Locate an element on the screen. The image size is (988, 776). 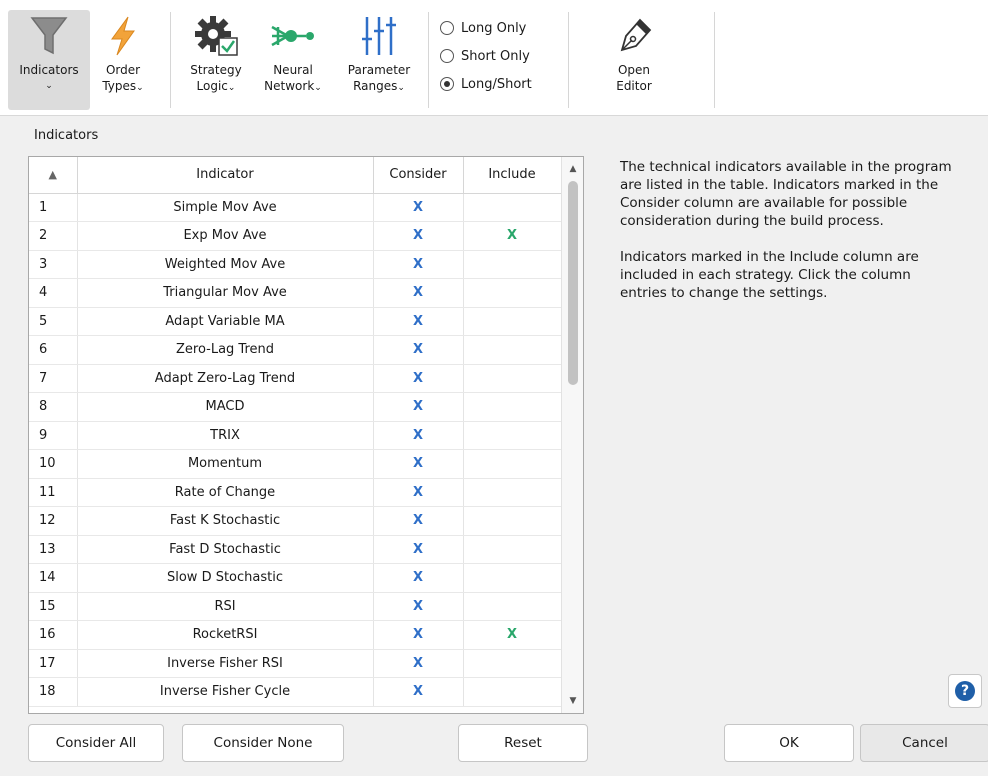
vertical-scrollbar: ▲ ▼ is located at coordinates (572, 435).